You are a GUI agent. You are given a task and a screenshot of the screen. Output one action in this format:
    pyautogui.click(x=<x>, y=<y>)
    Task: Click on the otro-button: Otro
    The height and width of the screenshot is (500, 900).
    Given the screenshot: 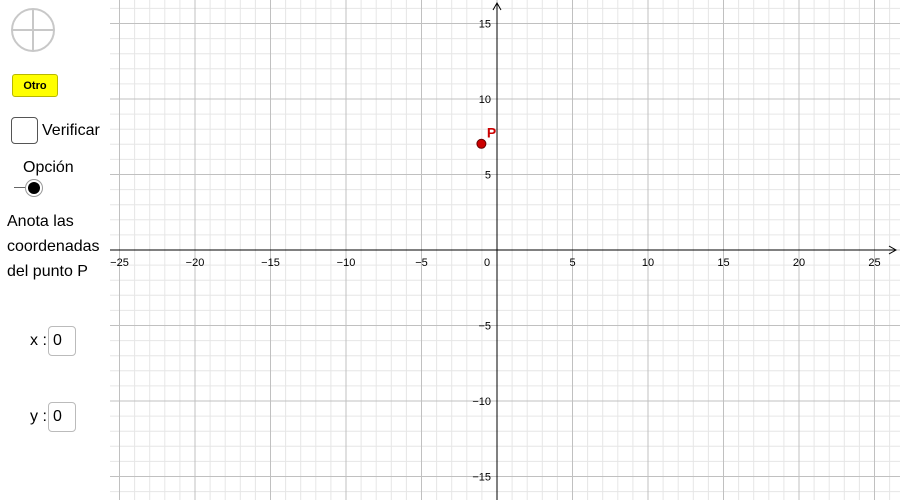 What is the action you would take?
    pyautogui.click(x=35, y=85)
    